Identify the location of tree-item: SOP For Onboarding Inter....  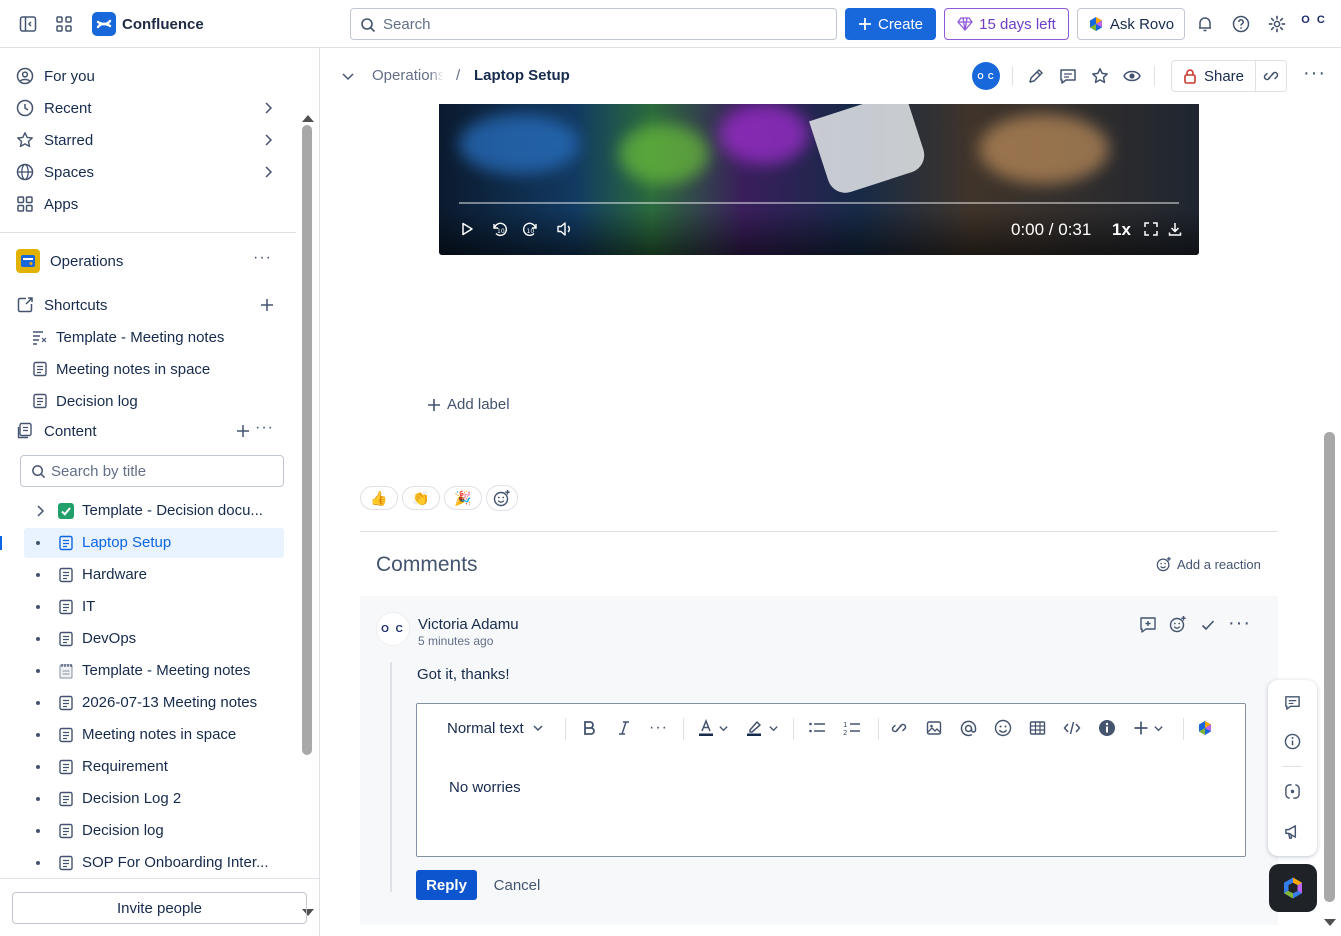
(154, 863).